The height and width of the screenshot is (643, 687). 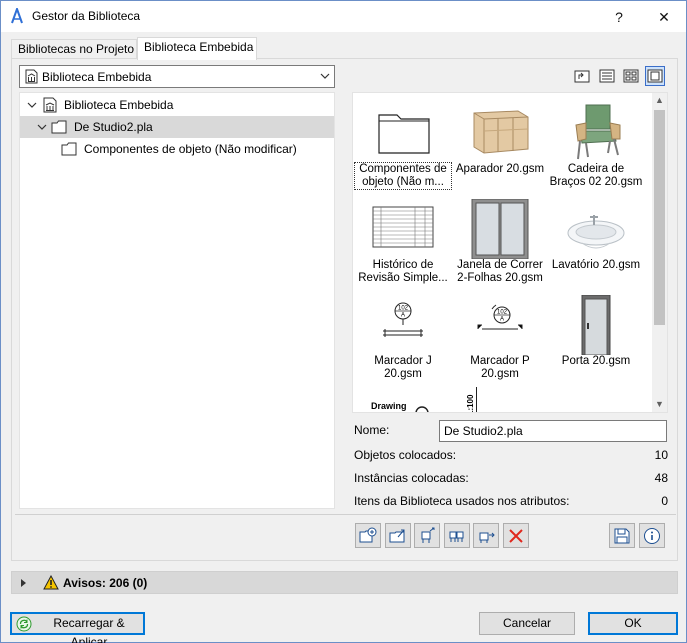 I want to click on attribute-items-value: 0, so click(x=664, y=501).